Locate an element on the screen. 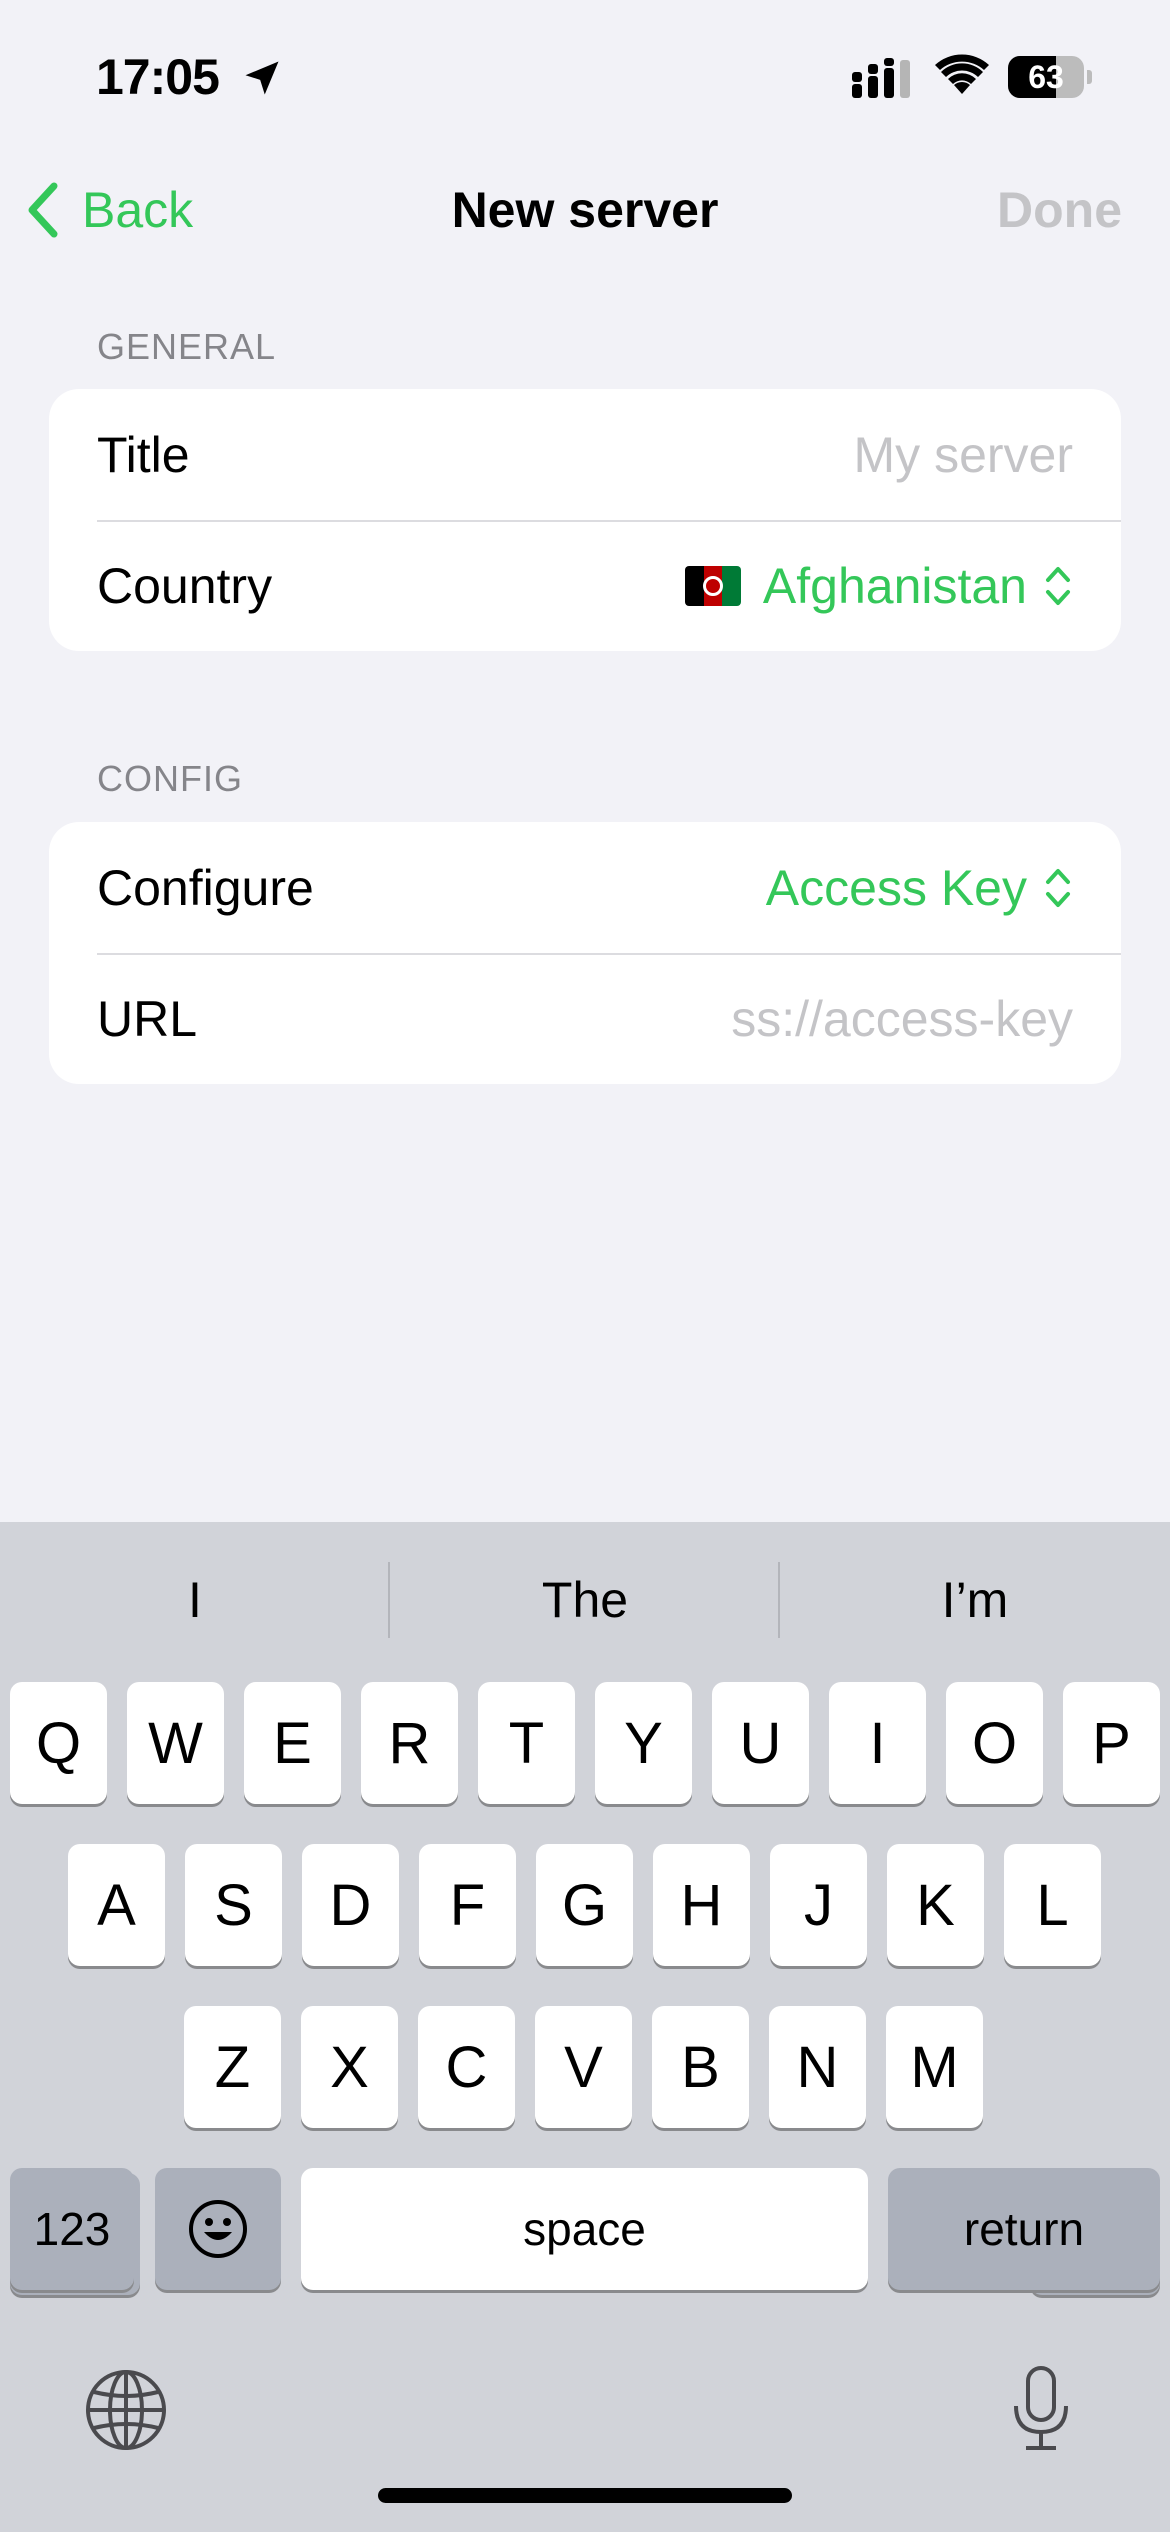 The height and width of the screenshot is (2532, 1170). title-label: Title is located at coordinates (143, 454).